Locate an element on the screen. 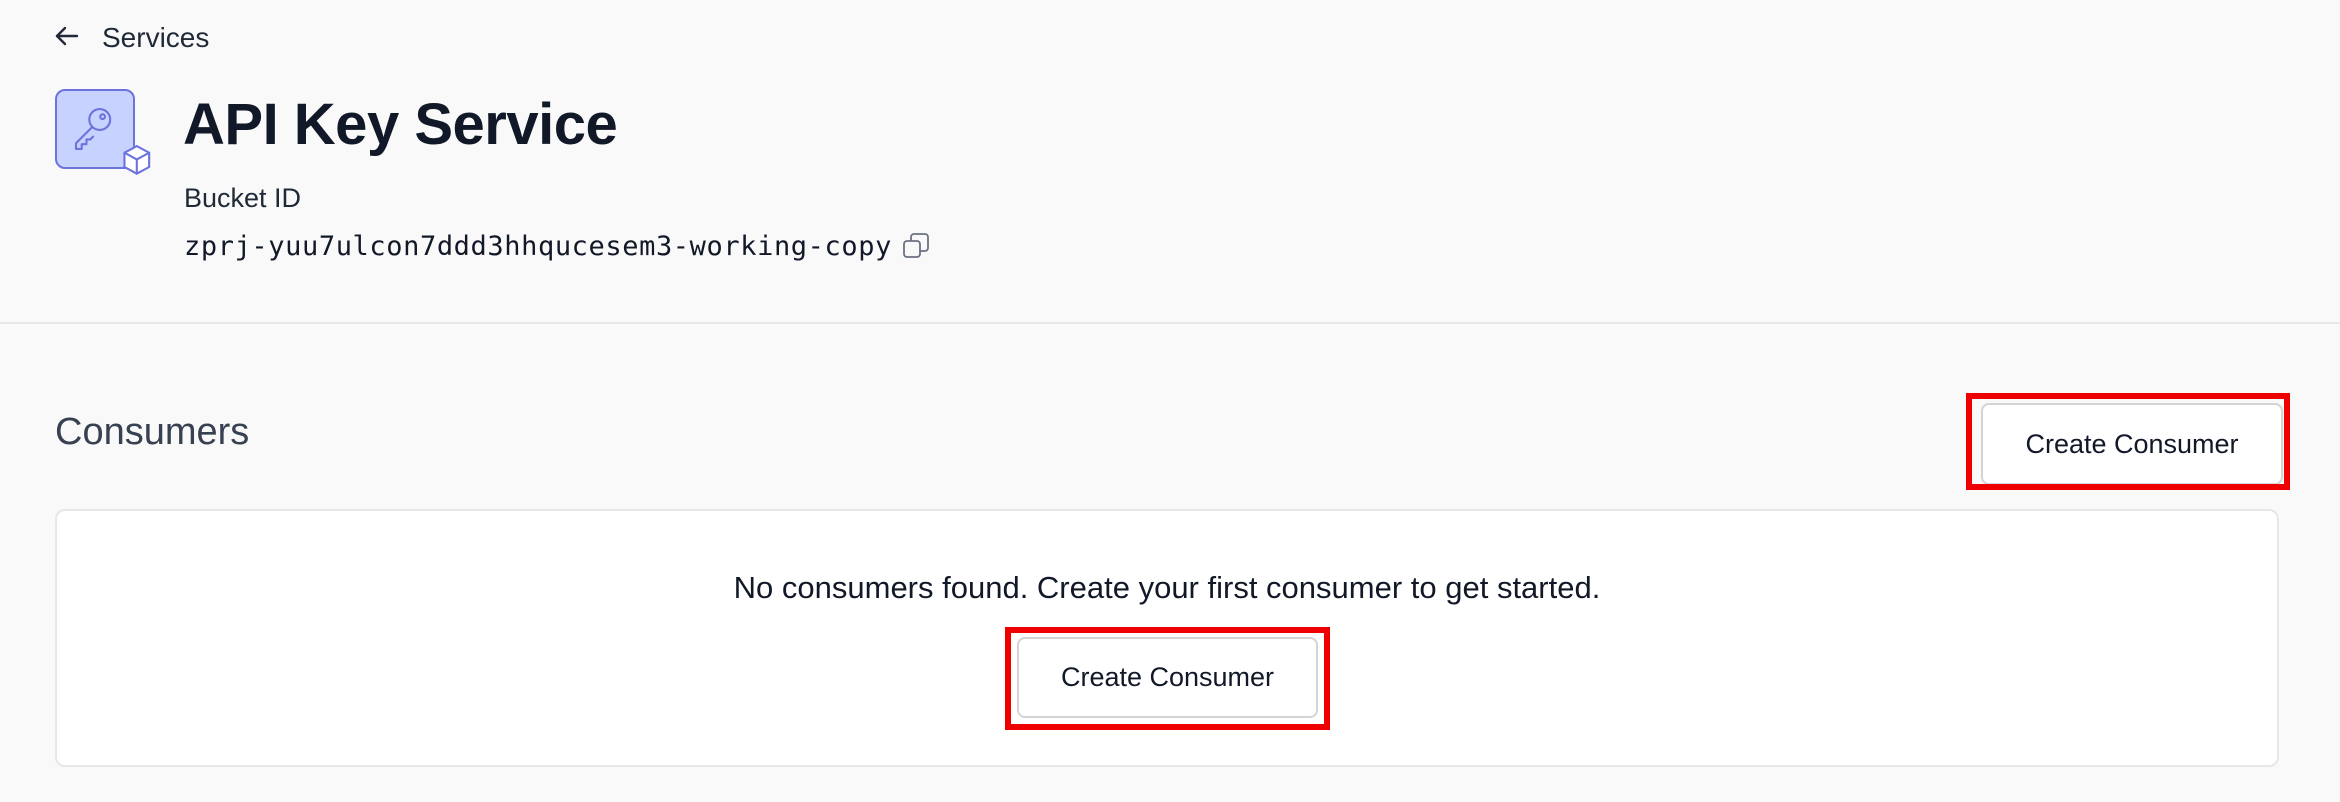 The width and height of the screenshot is (2340, 802). consumers-section-title: Consumers is located at coordinates (152, 432).